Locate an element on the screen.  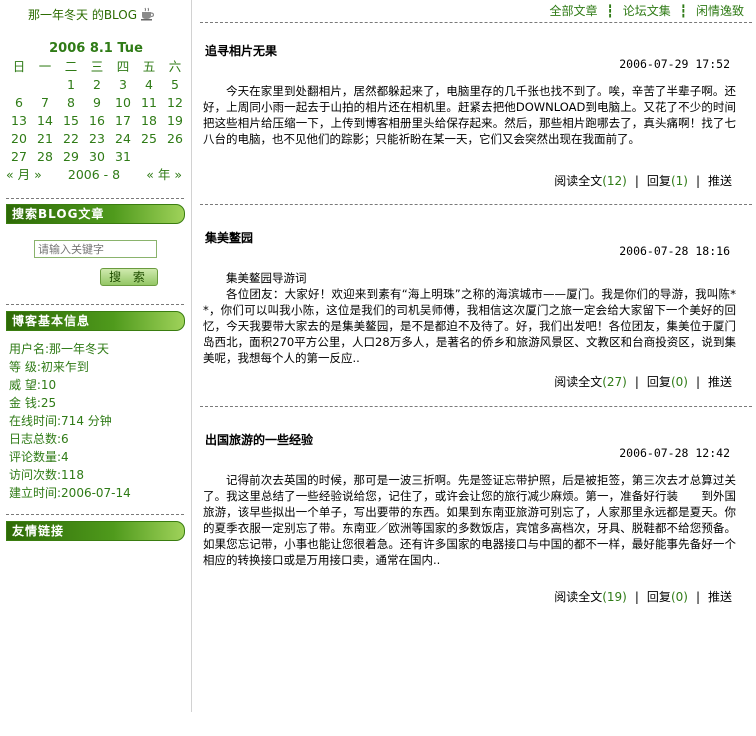
calendar-day: 9 is located at coordinates (97, 103).